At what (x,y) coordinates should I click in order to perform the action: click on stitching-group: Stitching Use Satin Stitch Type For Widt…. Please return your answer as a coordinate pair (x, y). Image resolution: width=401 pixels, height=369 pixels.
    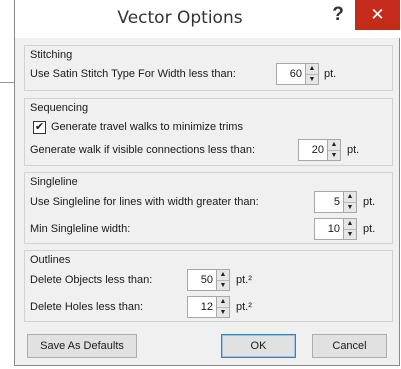
    Looking at the image, I should click on (208, 68).